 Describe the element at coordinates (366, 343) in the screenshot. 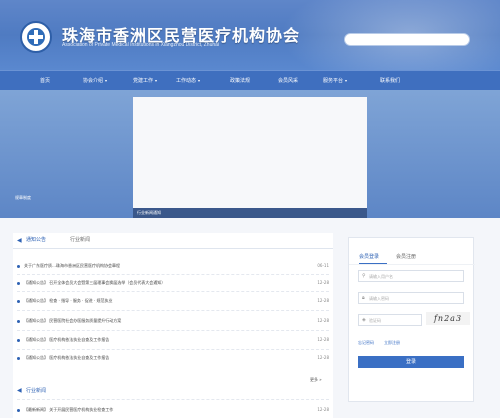

I see `forgot-password-link: 忘记密码` at that location.